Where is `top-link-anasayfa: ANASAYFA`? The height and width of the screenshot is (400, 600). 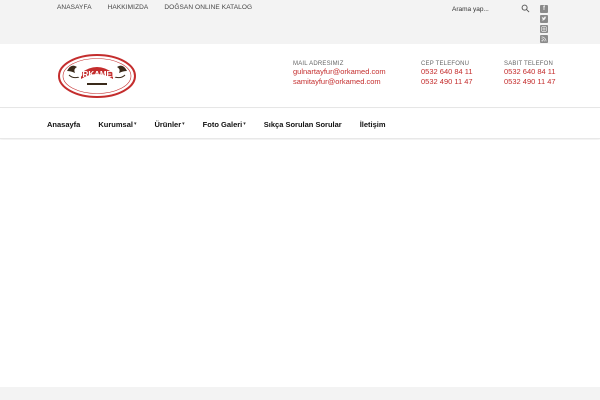 top-link-anasayfa: ANASAYFA is located at coordinates (74, 7).